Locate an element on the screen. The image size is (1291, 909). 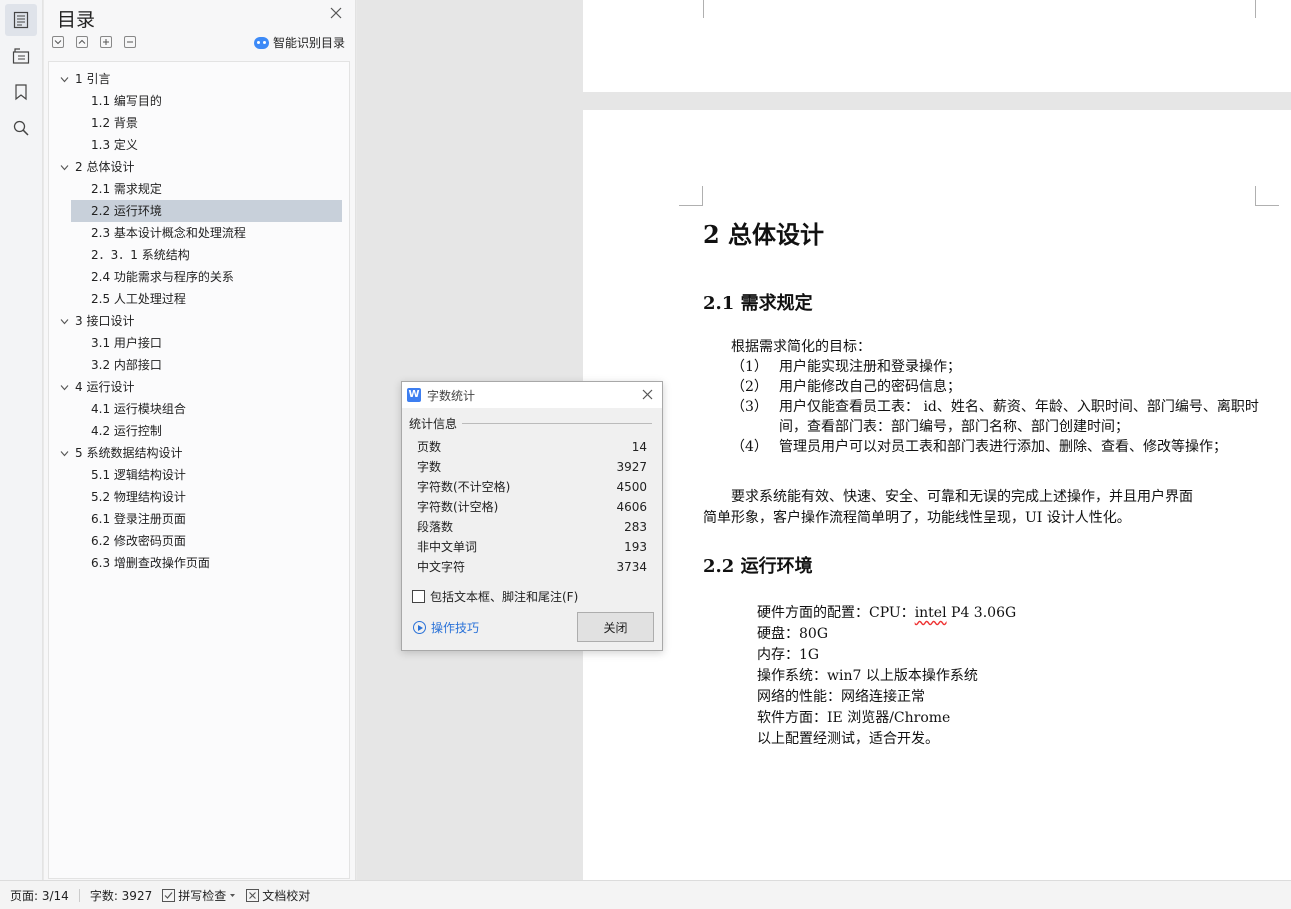
proofread-button: 文档校对 is located at coordinates (278, 895).